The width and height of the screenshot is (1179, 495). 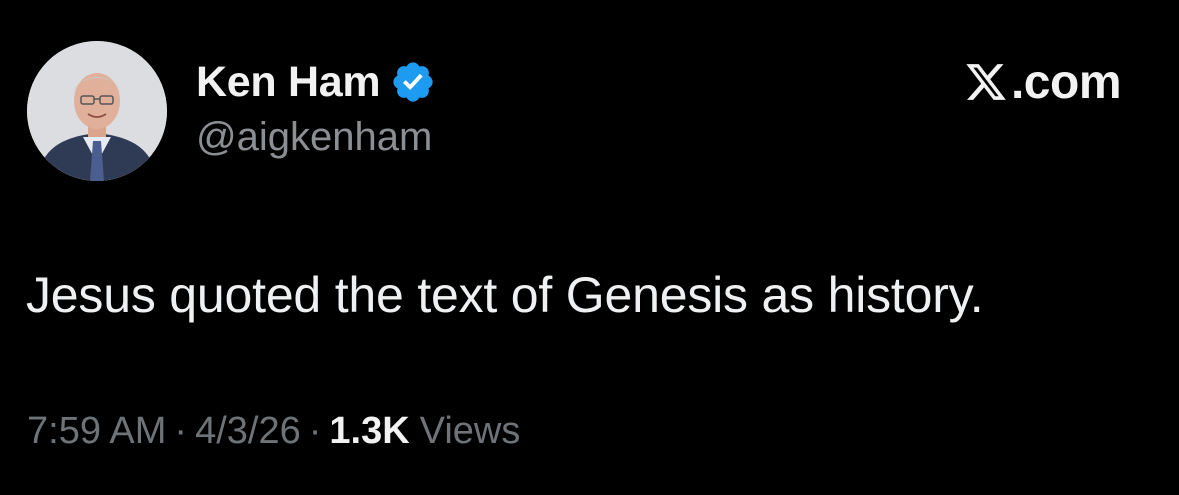 I want to click on tweet-meta: 7:59 AM · 4/3/26 · 1.3K Views, so click(x=273, y=431).